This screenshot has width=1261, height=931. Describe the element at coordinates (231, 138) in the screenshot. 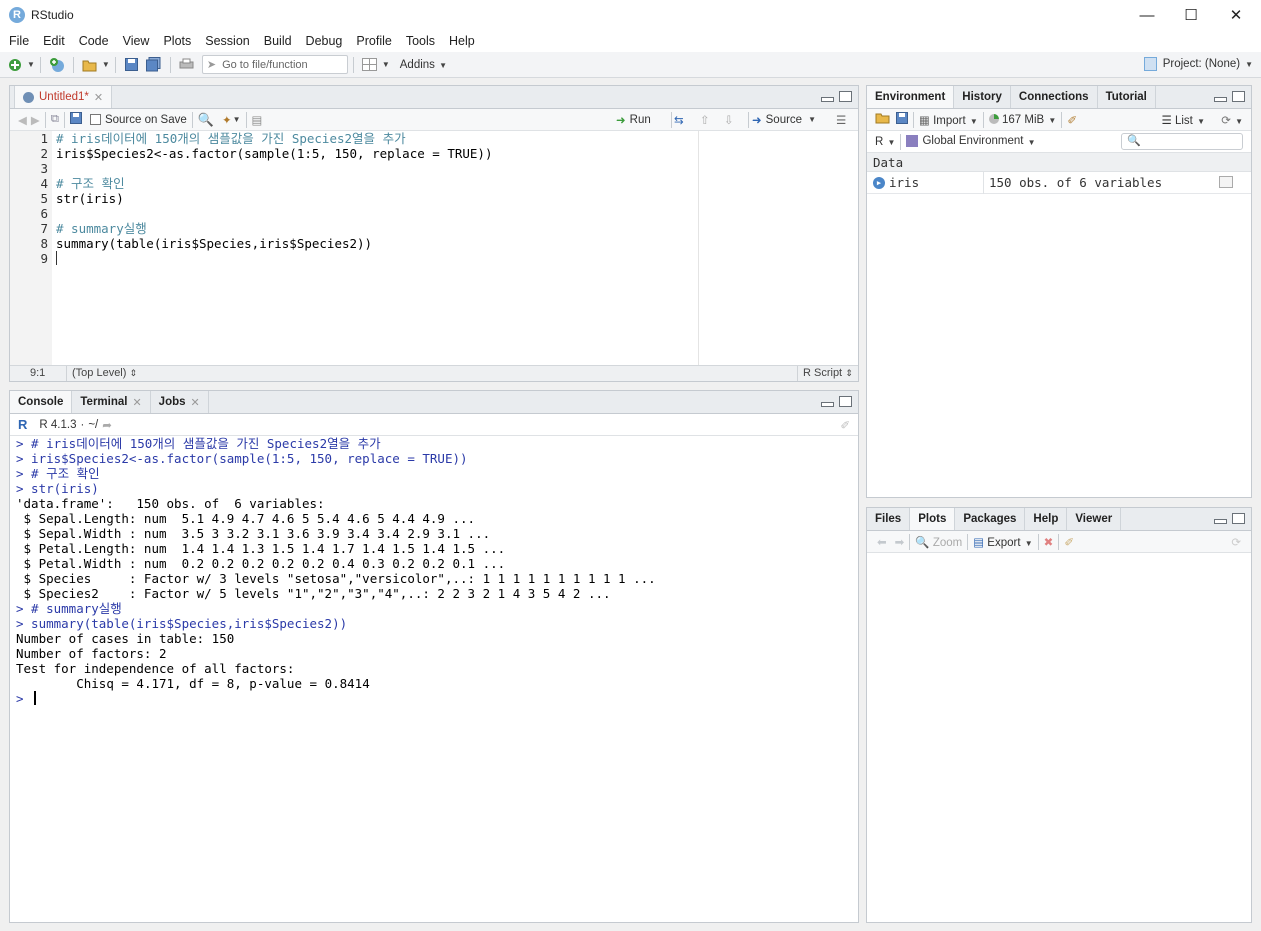

I see `code-line: # iris데이터에 150개의 샘플값을 가진 Species2열을 추가` at that location.